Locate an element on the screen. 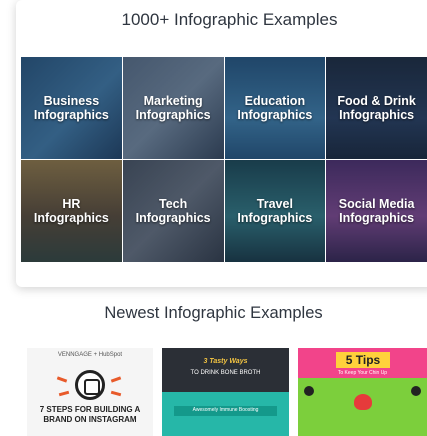 The width and height of the screenshot is (427, 436). tile-label: Food & Drink Infographics is located at coordinates (376, 107).